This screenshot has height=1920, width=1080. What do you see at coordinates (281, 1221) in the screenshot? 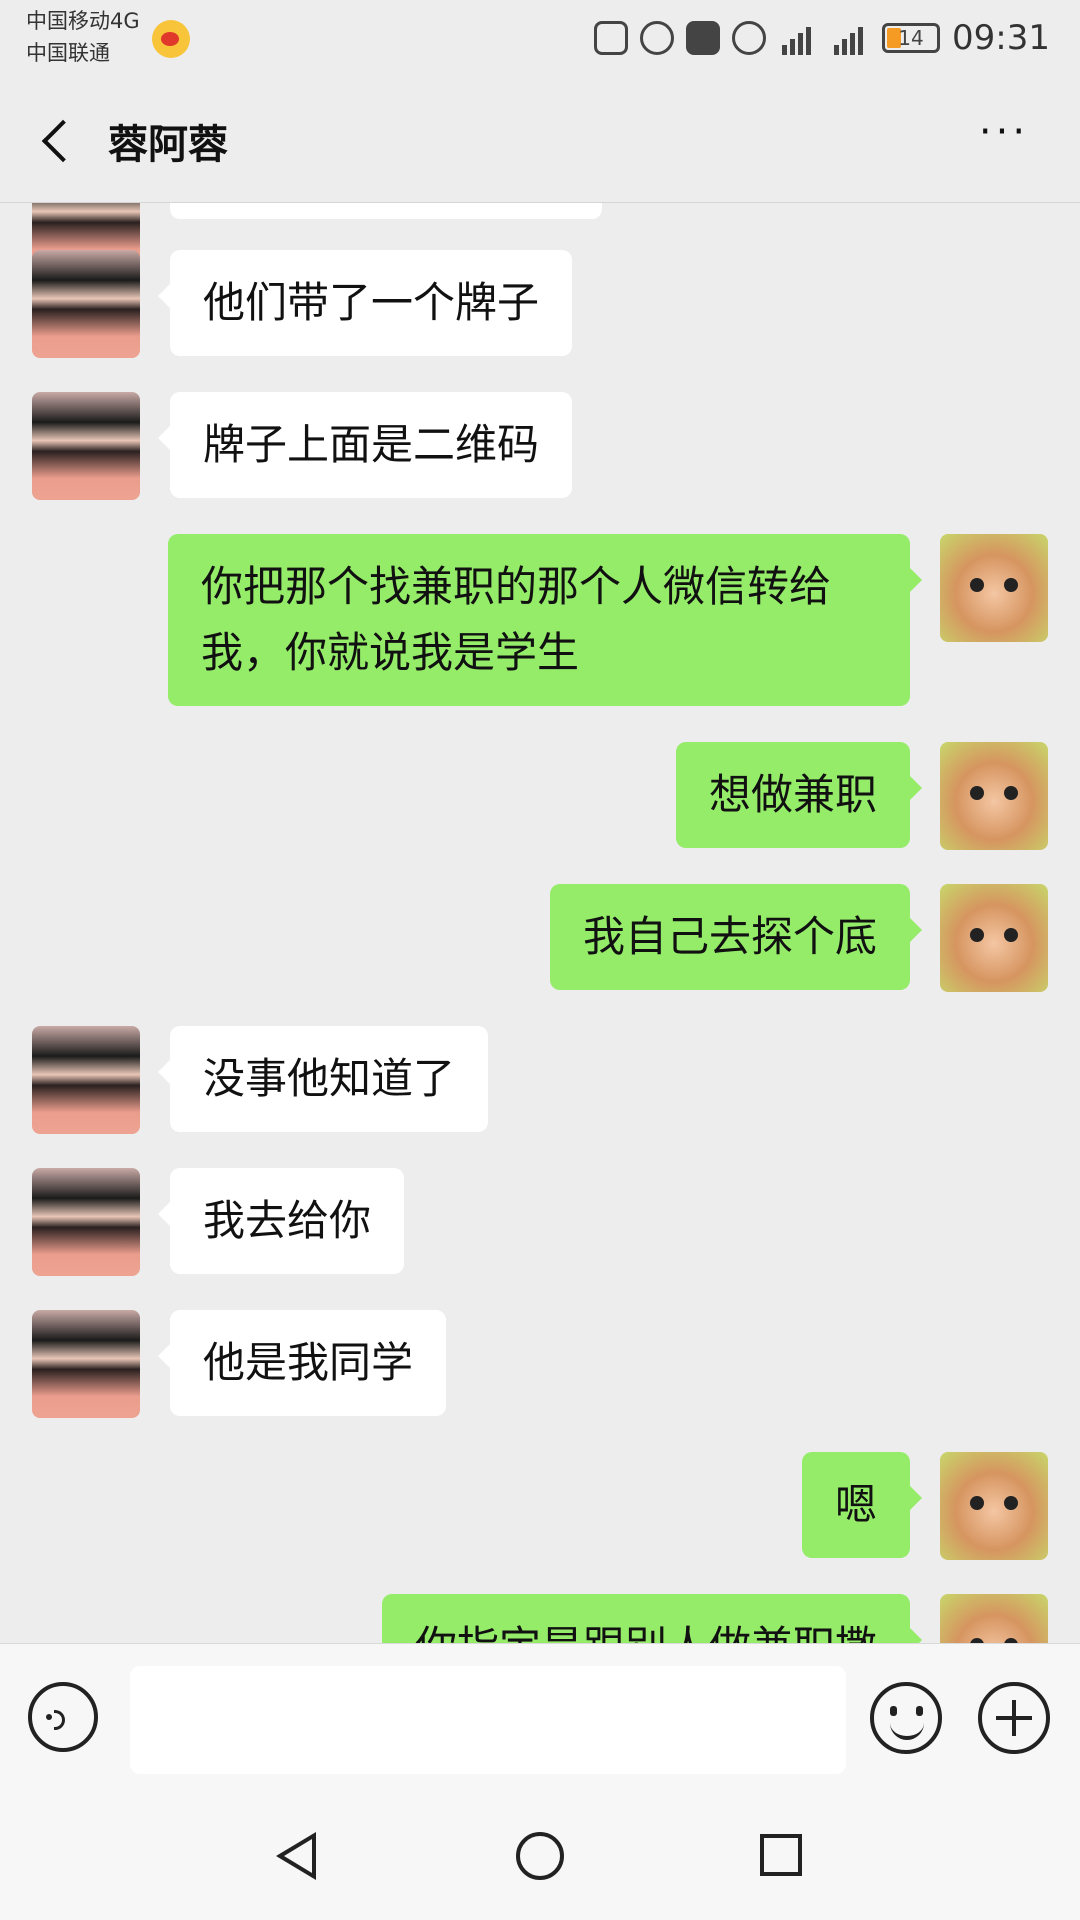
I see `message-bubble-incoming: 我去给你` at bounding box center [281, 1221].